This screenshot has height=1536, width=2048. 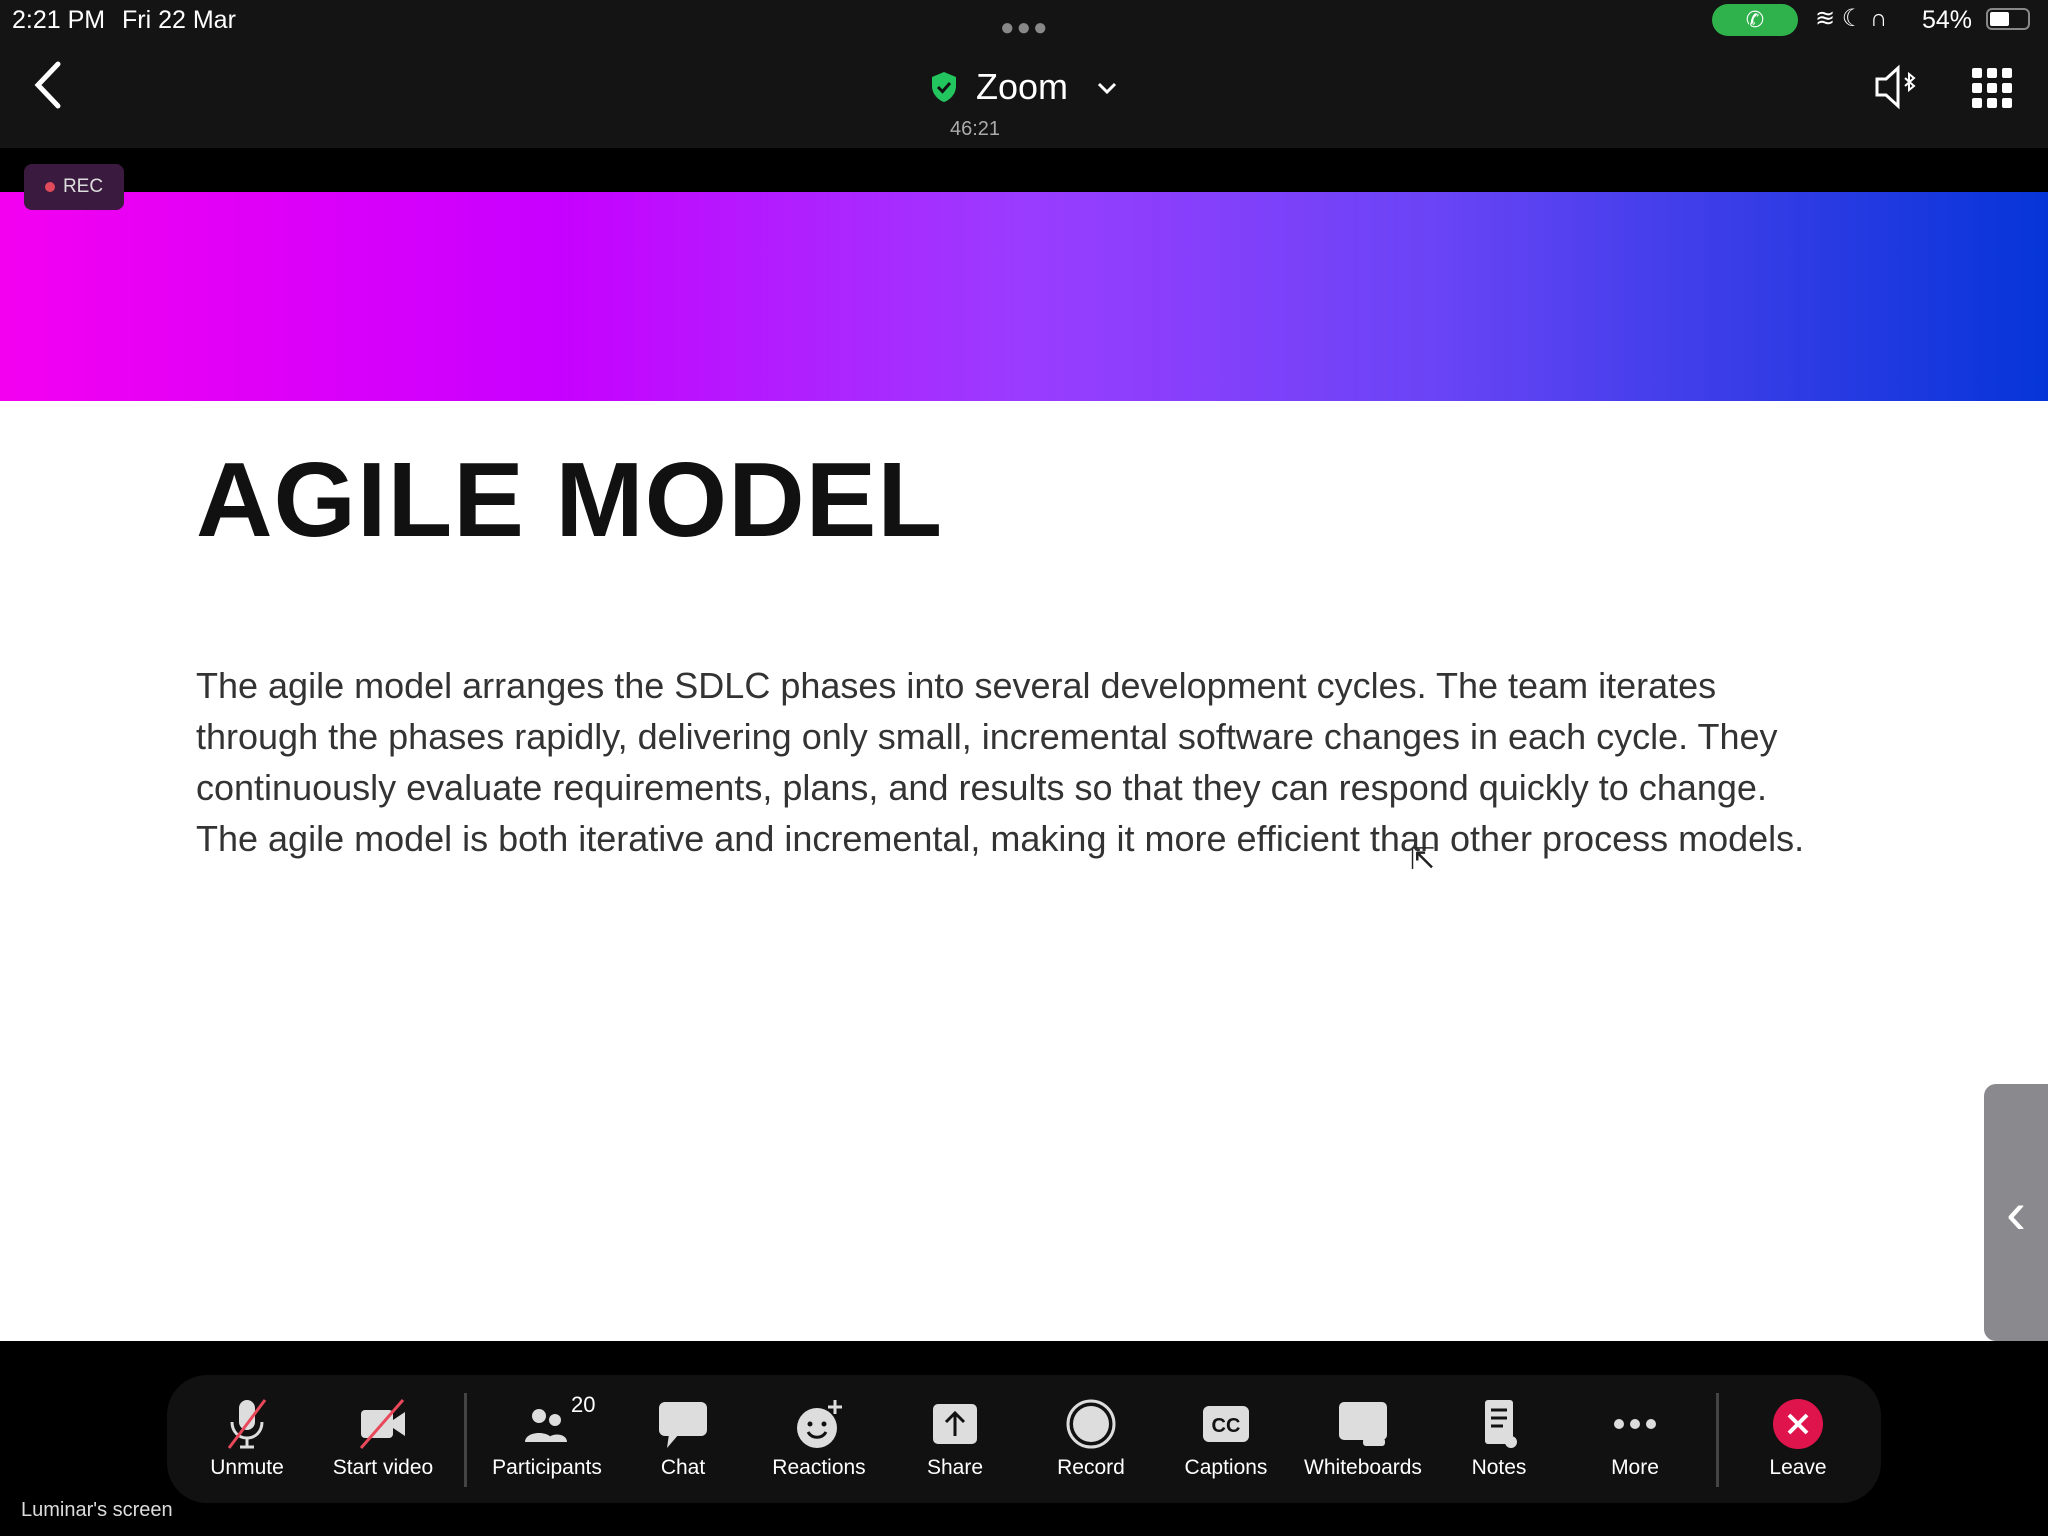 What do you see at coordinates (975, 129) in the screenshot?
I see `meeting-timer: 46:21` at bounding box center [975, 129].